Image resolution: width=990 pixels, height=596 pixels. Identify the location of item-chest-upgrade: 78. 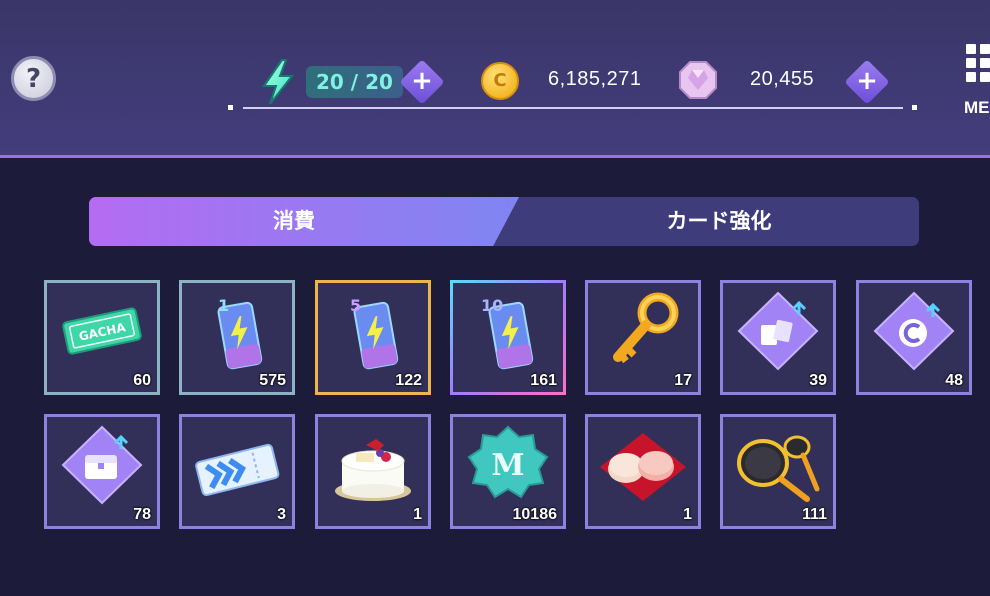
(102, 471).